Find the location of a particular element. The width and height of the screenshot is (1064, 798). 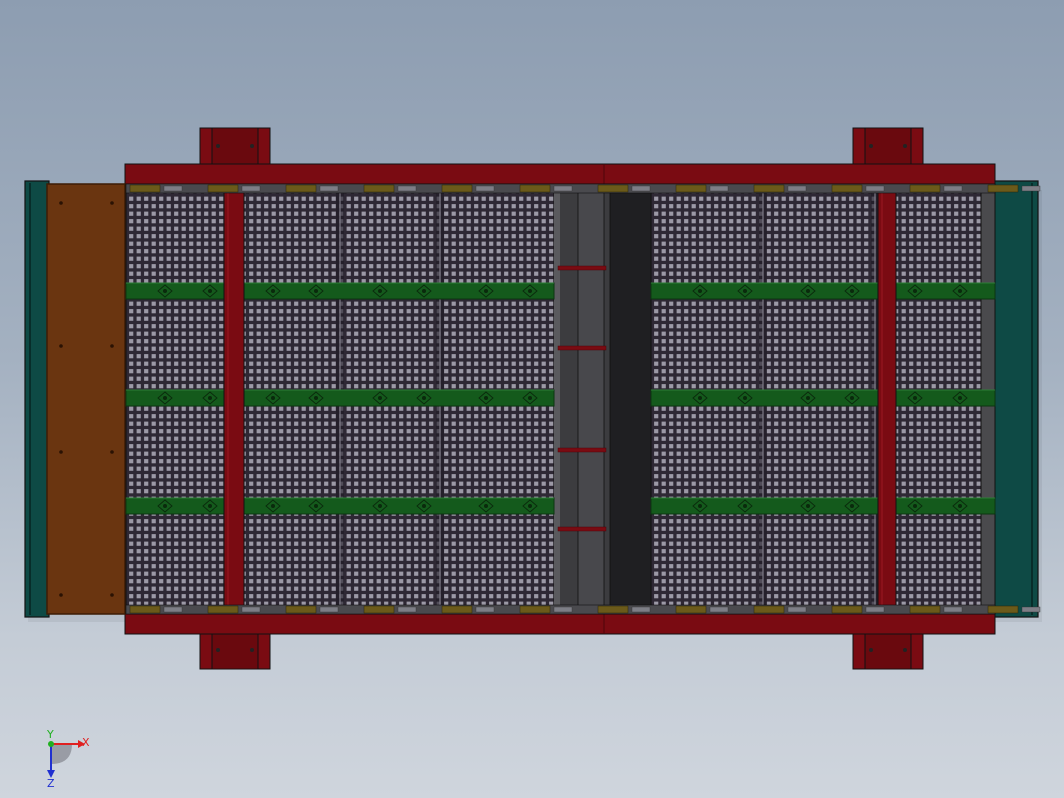

y-axis-point is located at coordinates (51, 744).